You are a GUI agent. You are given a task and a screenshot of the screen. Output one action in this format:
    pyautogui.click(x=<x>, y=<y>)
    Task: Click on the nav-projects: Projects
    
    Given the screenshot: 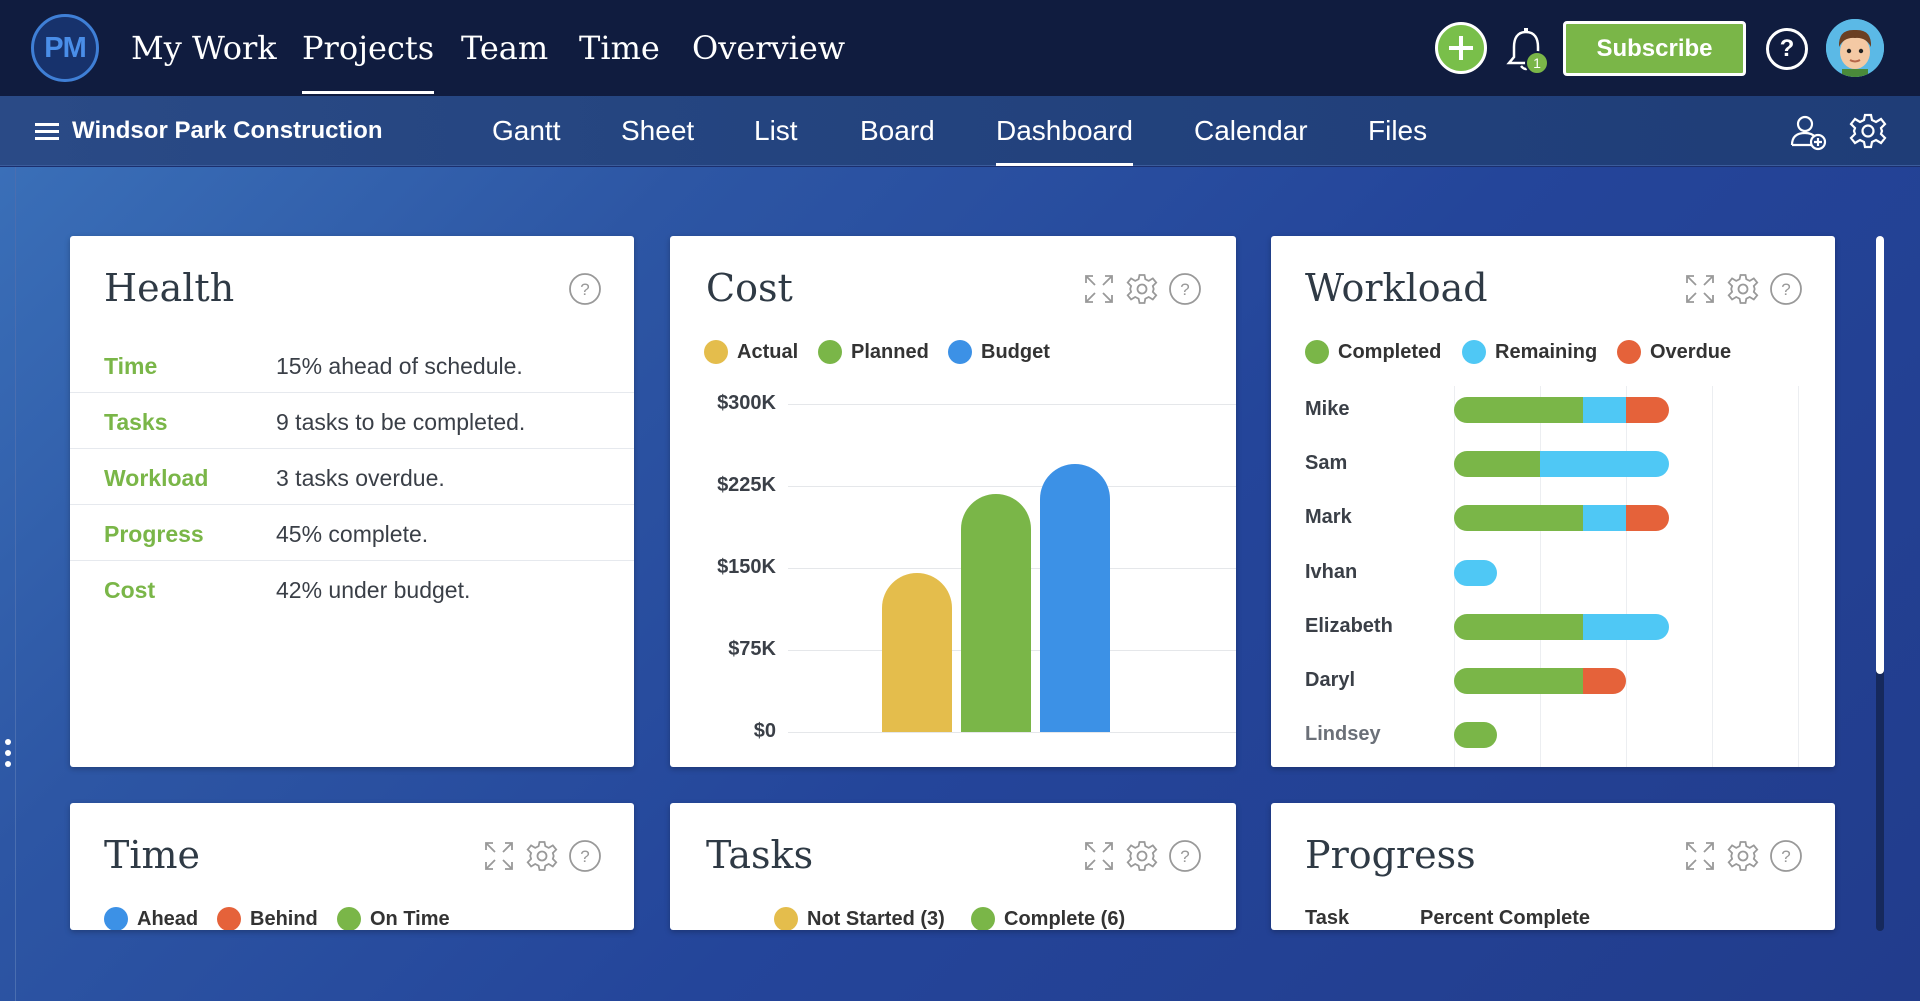 What is the action you would take?
    pyautogui.click(x=368, y=48)
    